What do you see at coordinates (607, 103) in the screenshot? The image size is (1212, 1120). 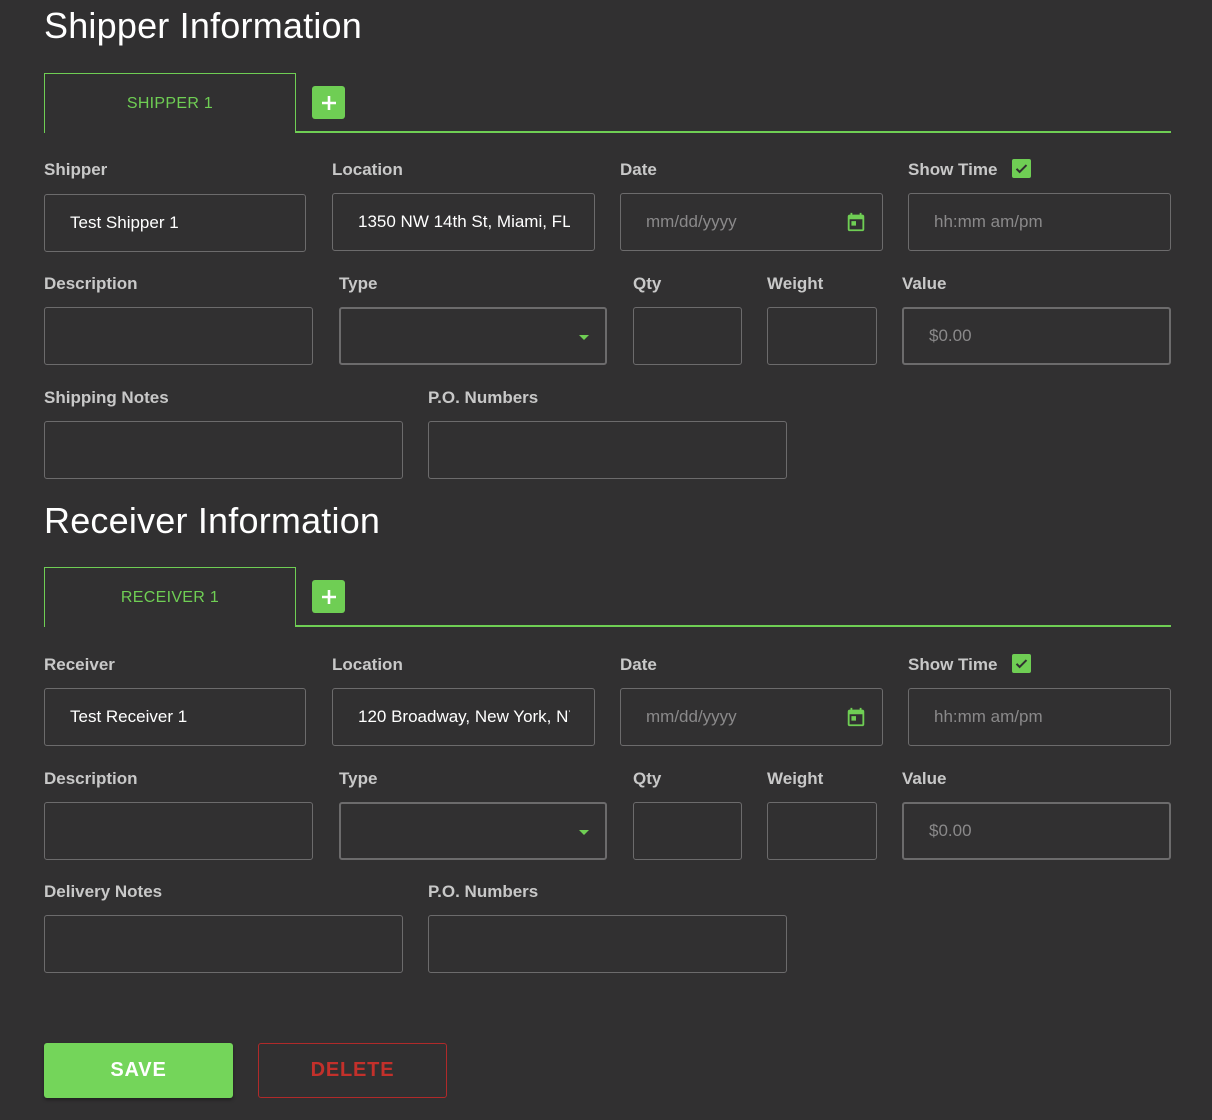 I see `shipper-tabbar: SHIPPER 1` at bounding box center [607, 103].